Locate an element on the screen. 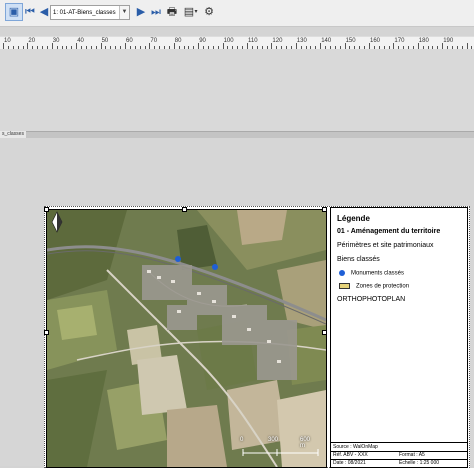  legend-entry: Monuments classés is located at coordinates (371, 273).